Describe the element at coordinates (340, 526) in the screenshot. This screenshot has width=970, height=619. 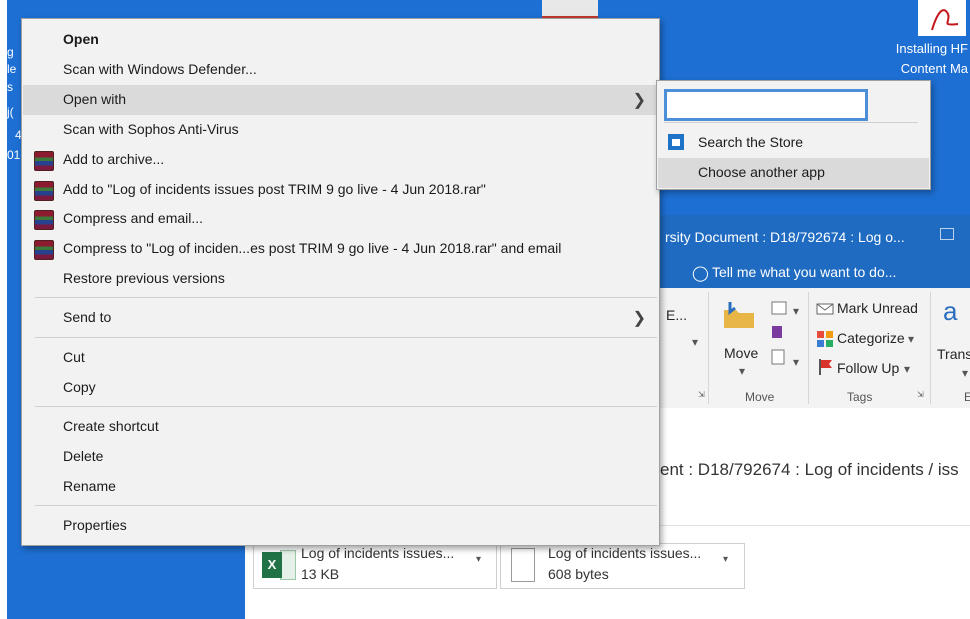
I see `menu-item-properties: Properties` at that location.